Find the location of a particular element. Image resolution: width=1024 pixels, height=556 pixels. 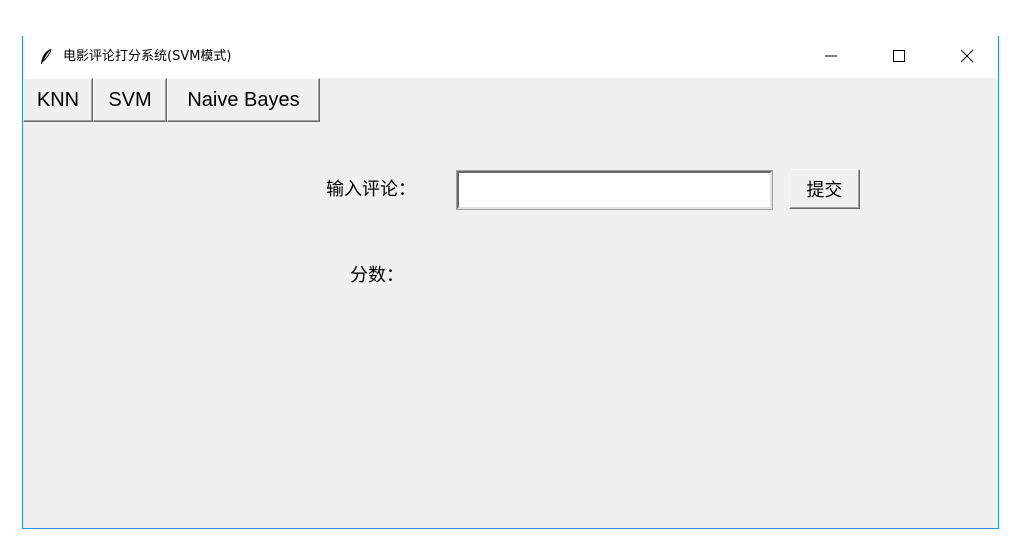

submit-button: 提交 is located at coordinates (824, 189).